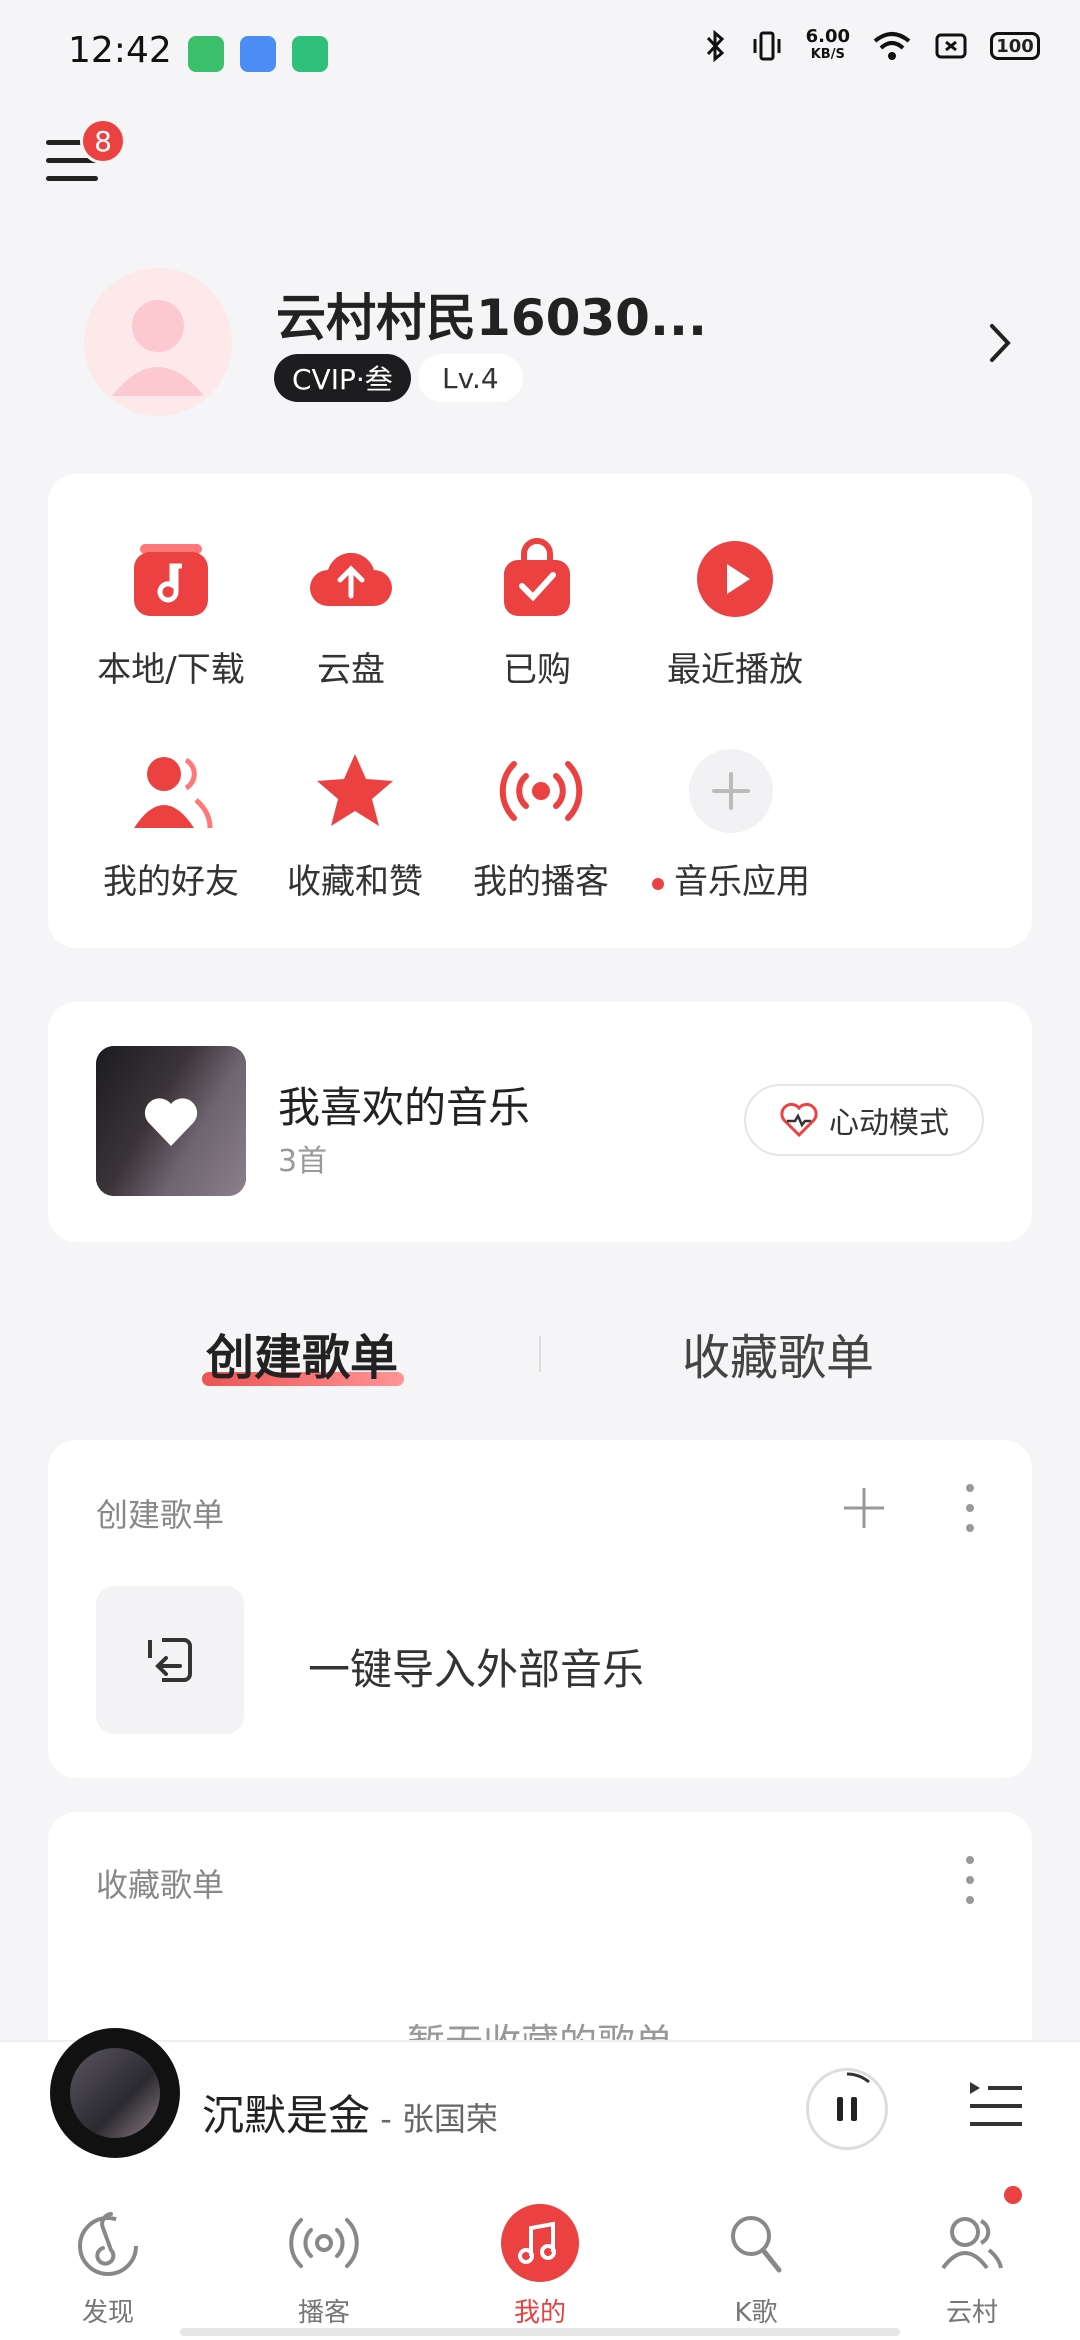 This screenshot has width=1080, height=2340. What do you see at coordinates (735, 670) in the screenshot?
I see `grid-item-label: 最近播放` at bounding box center [735, 670].